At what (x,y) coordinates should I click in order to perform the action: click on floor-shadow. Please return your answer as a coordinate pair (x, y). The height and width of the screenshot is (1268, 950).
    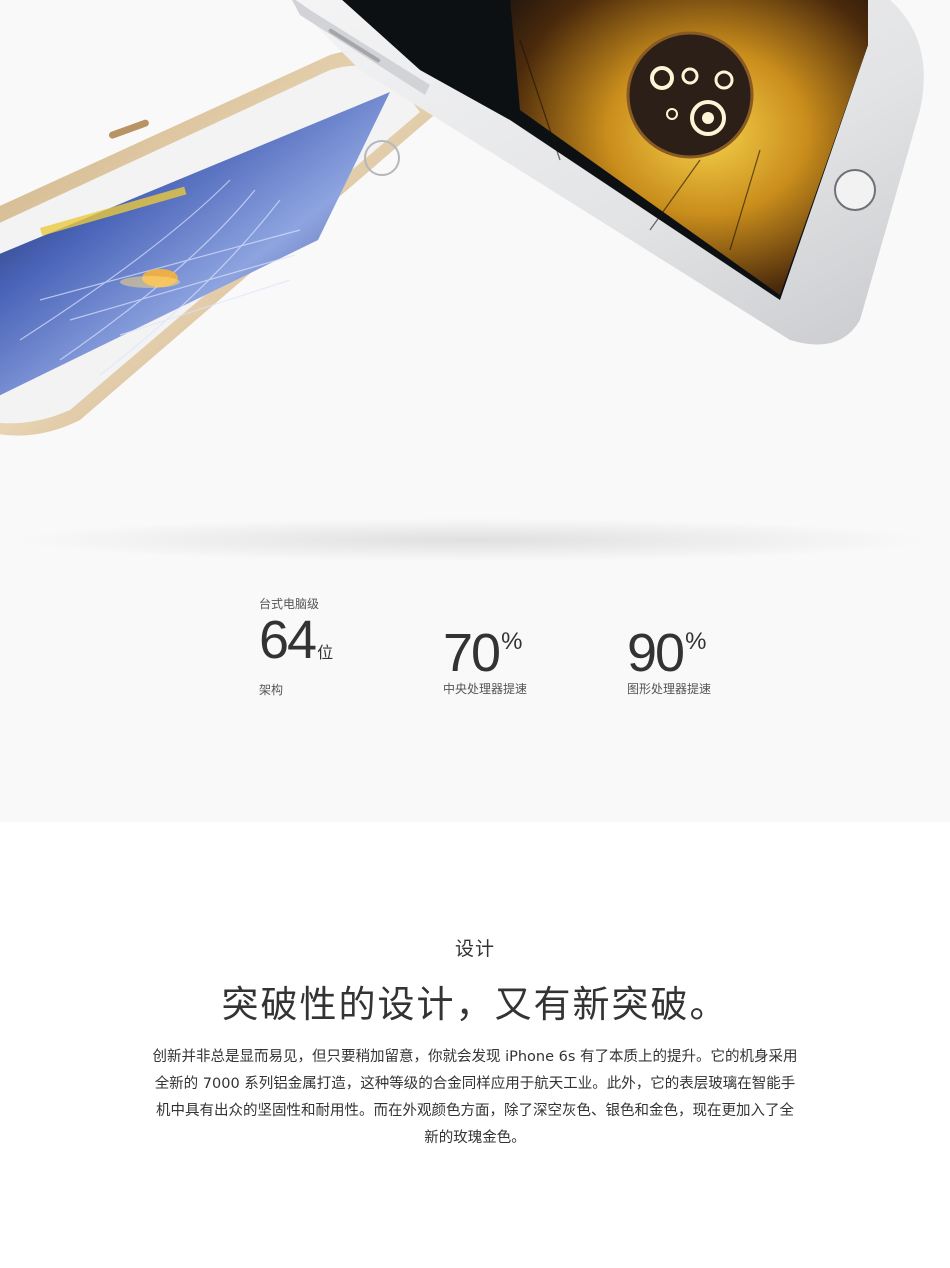
    Looking at the image, I should click on (475, 540).